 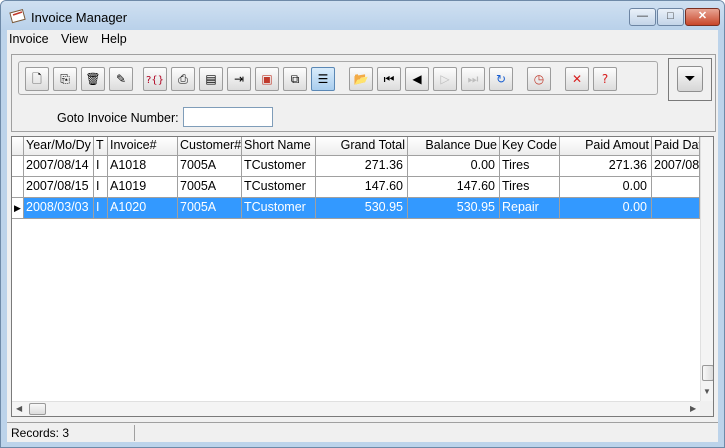 I want to click on menu-view: View, so click(x=74, y=39).